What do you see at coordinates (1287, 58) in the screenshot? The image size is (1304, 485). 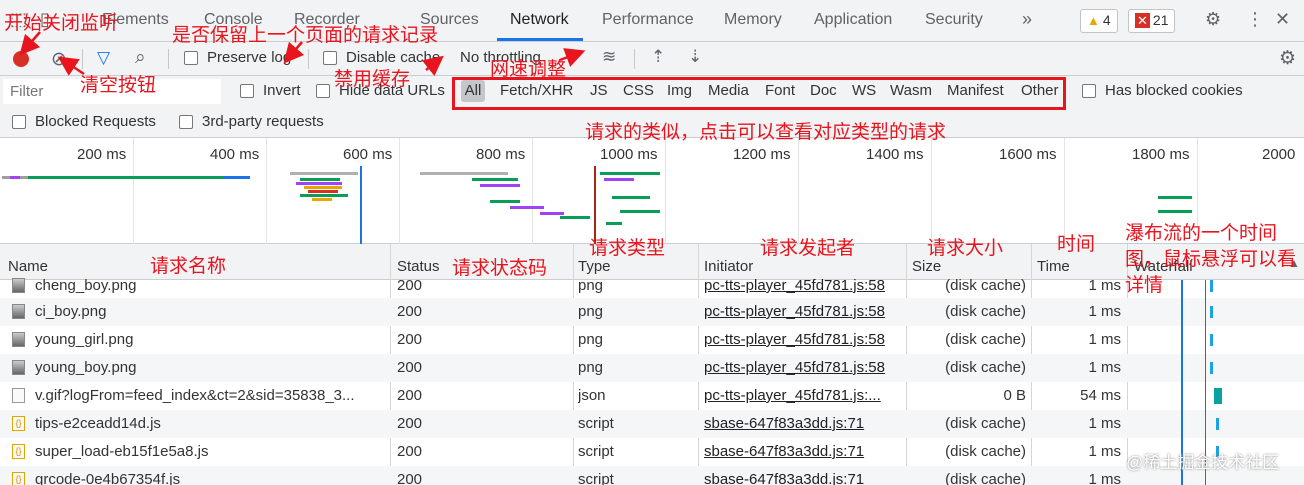 I see `network-settings-gear-icon: ⚙` at bounding box center [1287, 58].